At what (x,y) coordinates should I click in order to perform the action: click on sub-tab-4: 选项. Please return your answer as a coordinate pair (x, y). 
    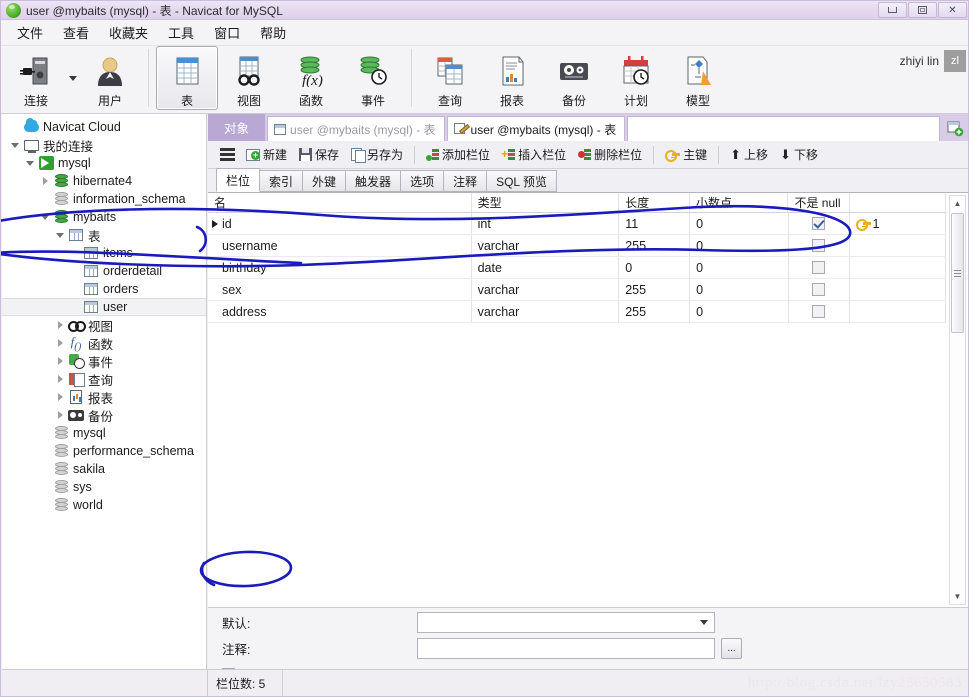
    Looking at the image, I should click on (422, 181).